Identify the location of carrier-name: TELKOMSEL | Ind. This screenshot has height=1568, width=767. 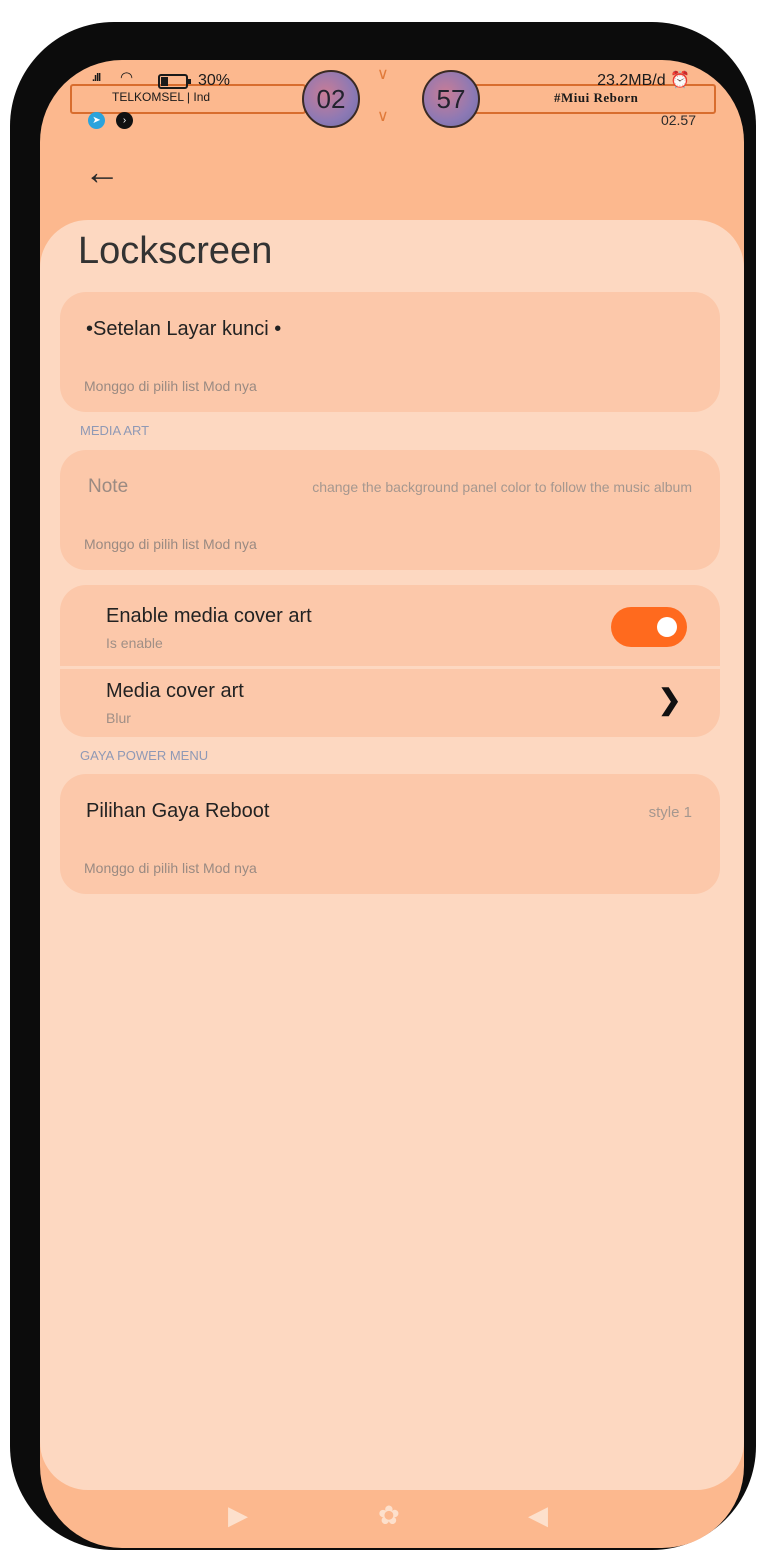
(161, 97).